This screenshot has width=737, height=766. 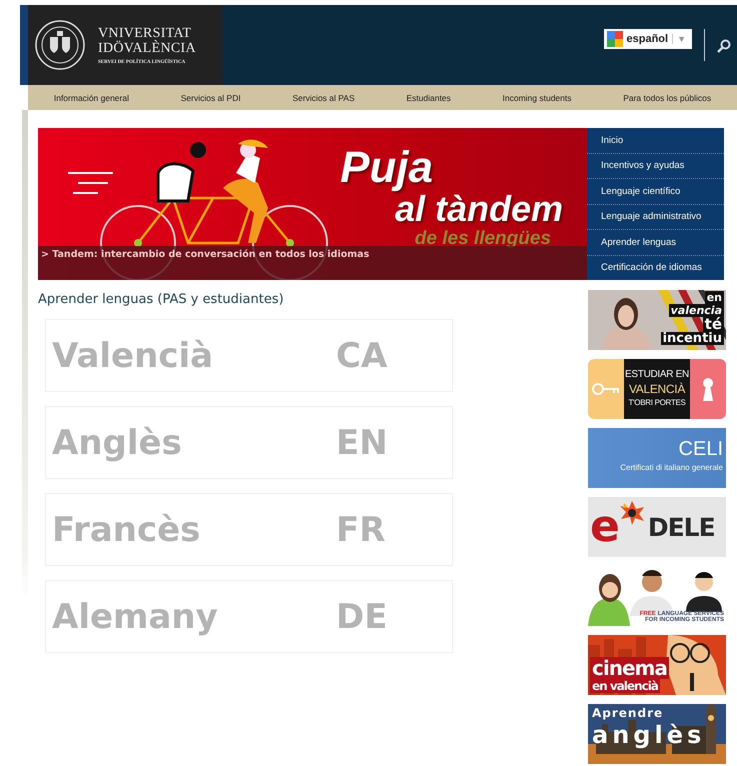 What do you see at coordinates (708, 389) in the screenshot?
I see `keyhole-icon` at bounding box center [708, 389].